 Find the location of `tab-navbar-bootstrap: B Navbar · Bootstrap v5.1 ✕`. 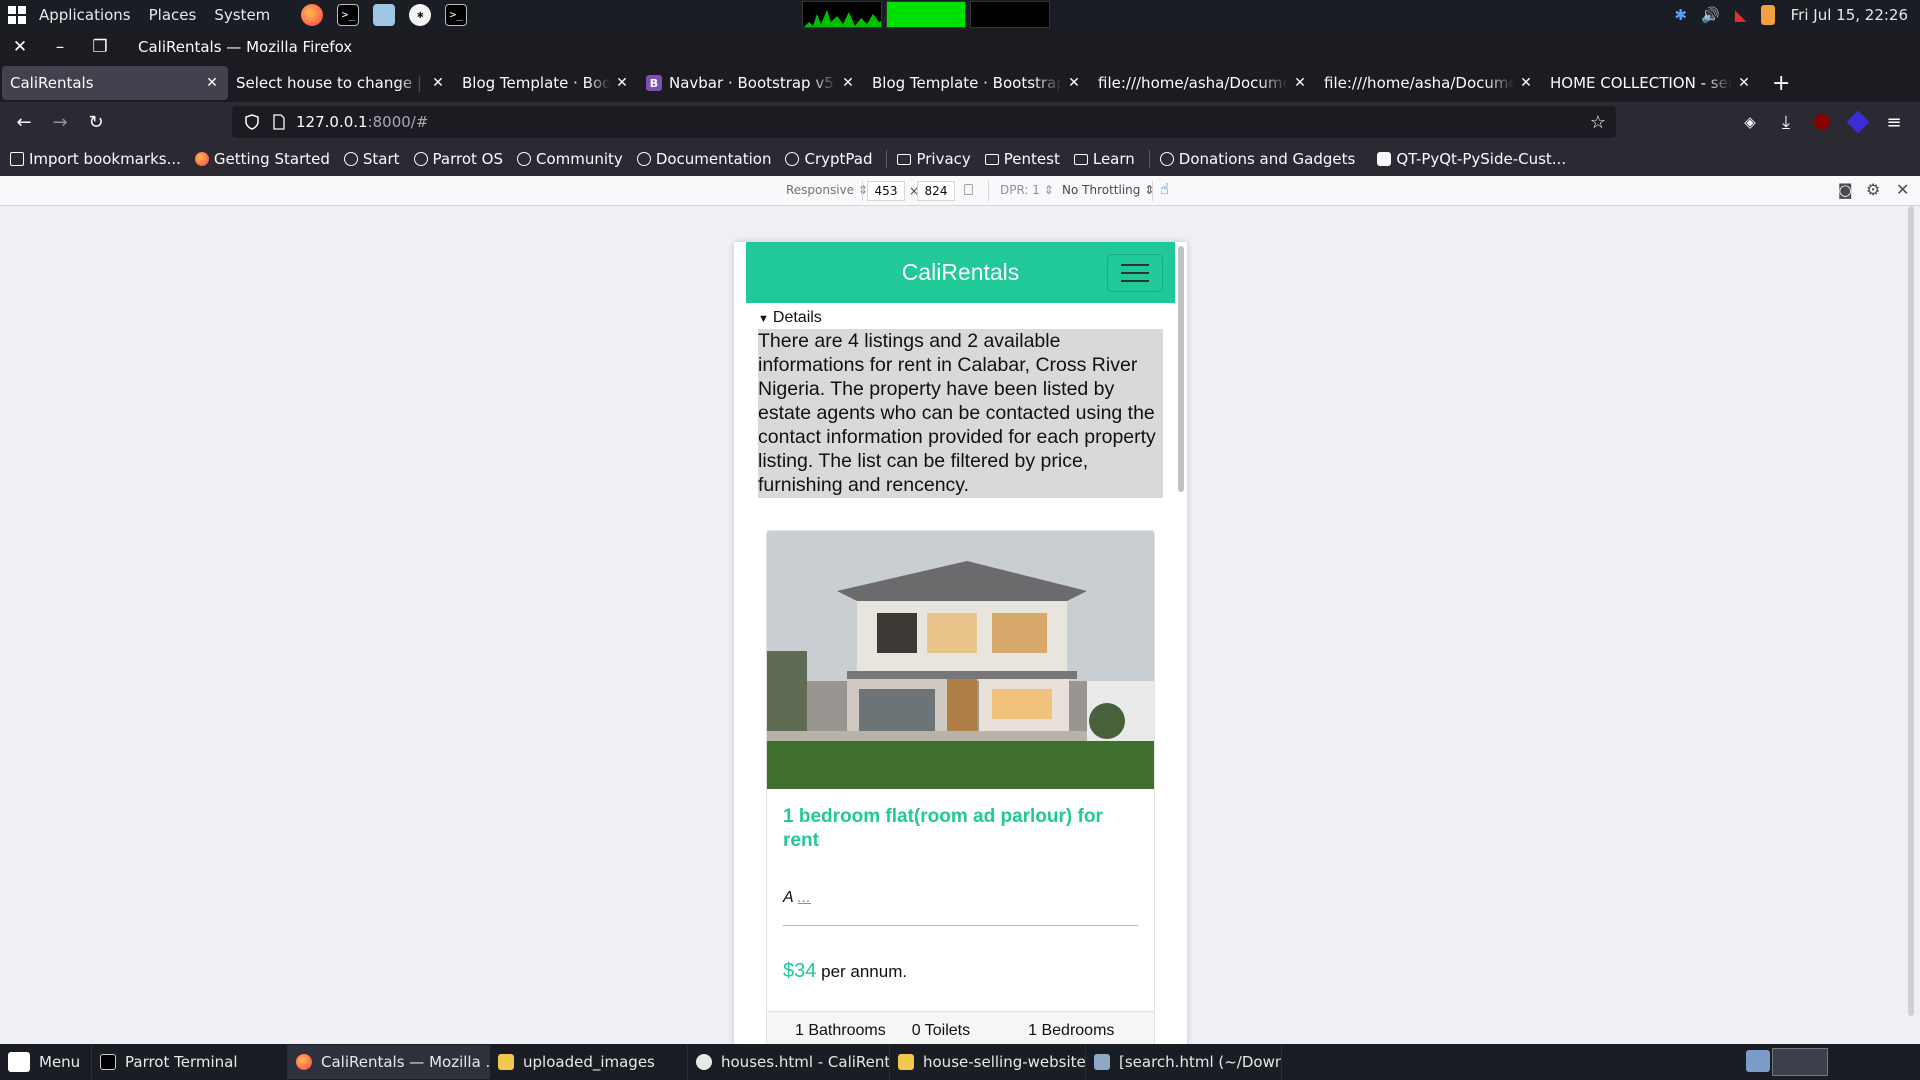

tab-navbar-bootstrap: B Navbar · Bootstrap v5.1 ✕ is located at coordinates (751, 83).